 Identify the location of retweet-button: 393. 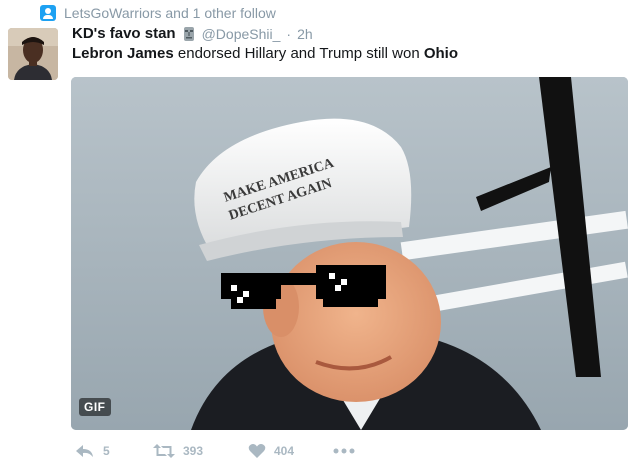
(200, 451).